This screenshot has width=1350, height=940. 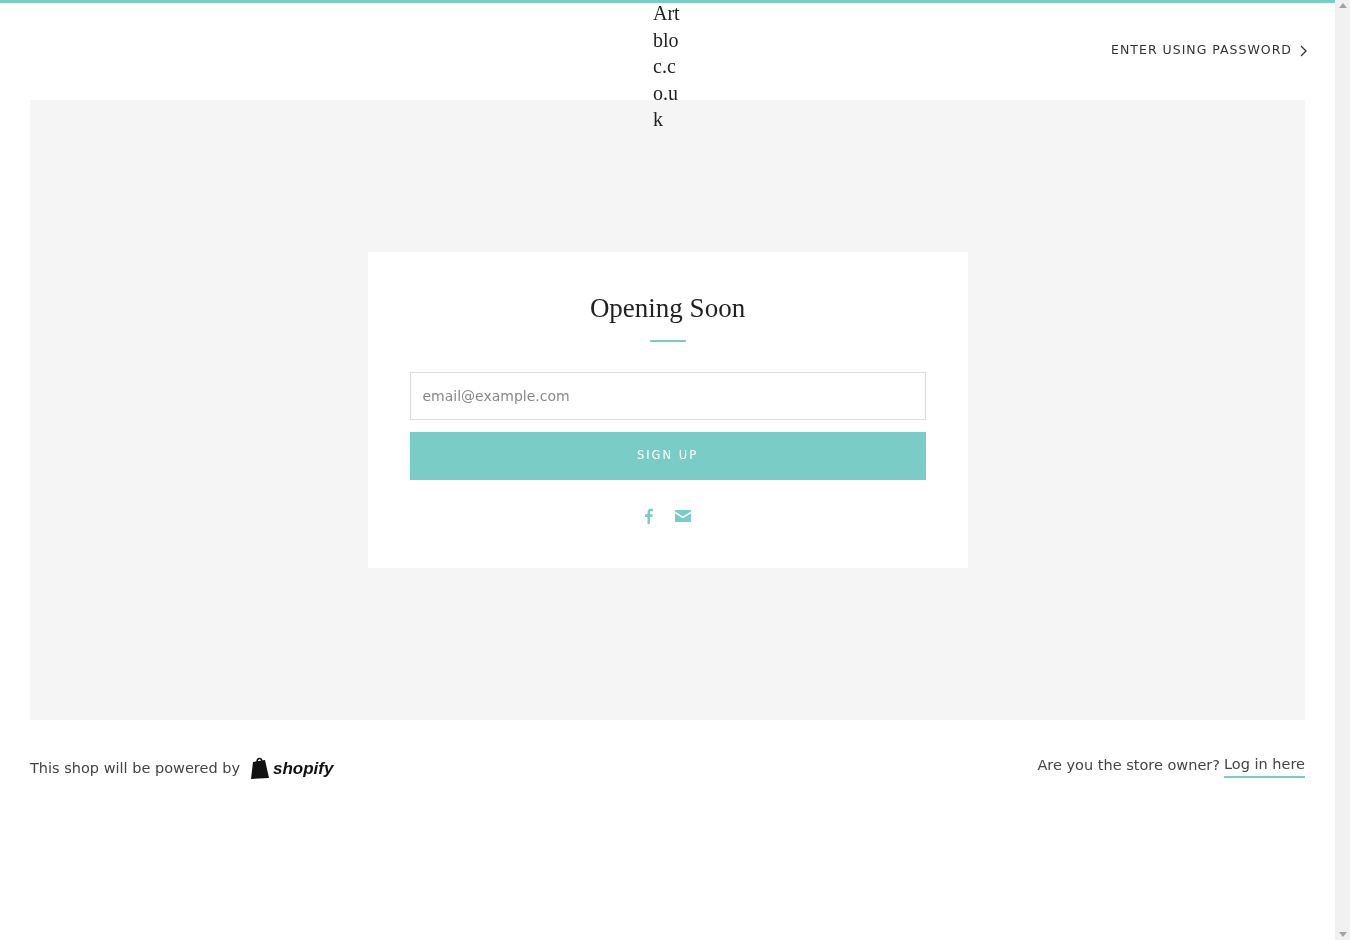 What do you see at coordinates (292, 769) in the screenshot?
I see `shopify-logo: shopify` at bounding box center [292, 769].